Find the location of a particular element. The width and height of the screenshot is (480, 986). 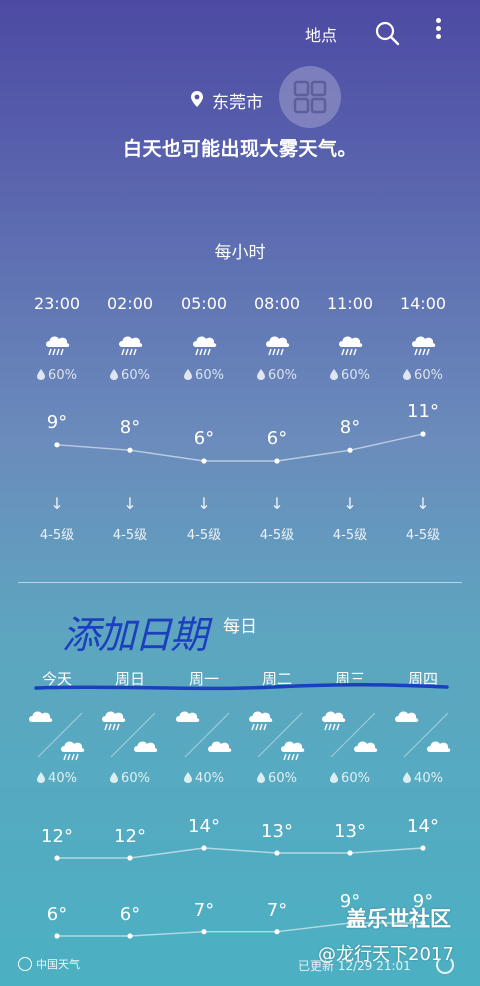

weather-summary: 白天也可能出现大雾天气。 is located at coordinates (239, 149).